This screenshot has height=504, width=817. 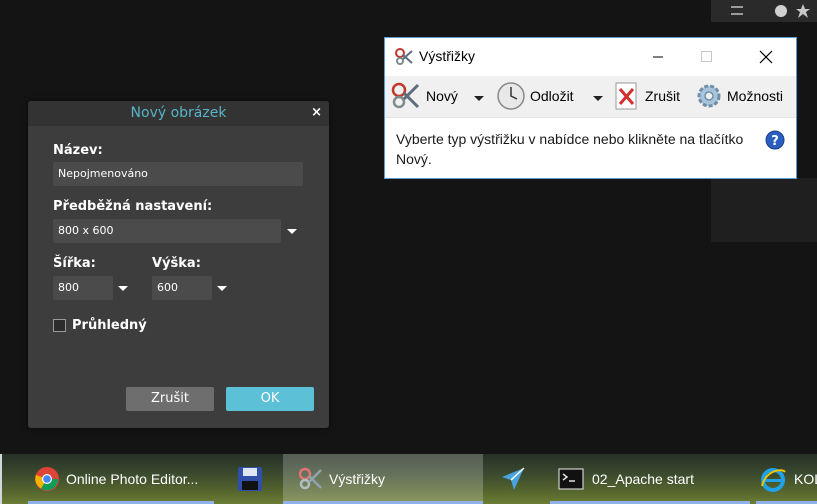 I want to click on preset-dropdown-icon, so click(x=292, y=231).